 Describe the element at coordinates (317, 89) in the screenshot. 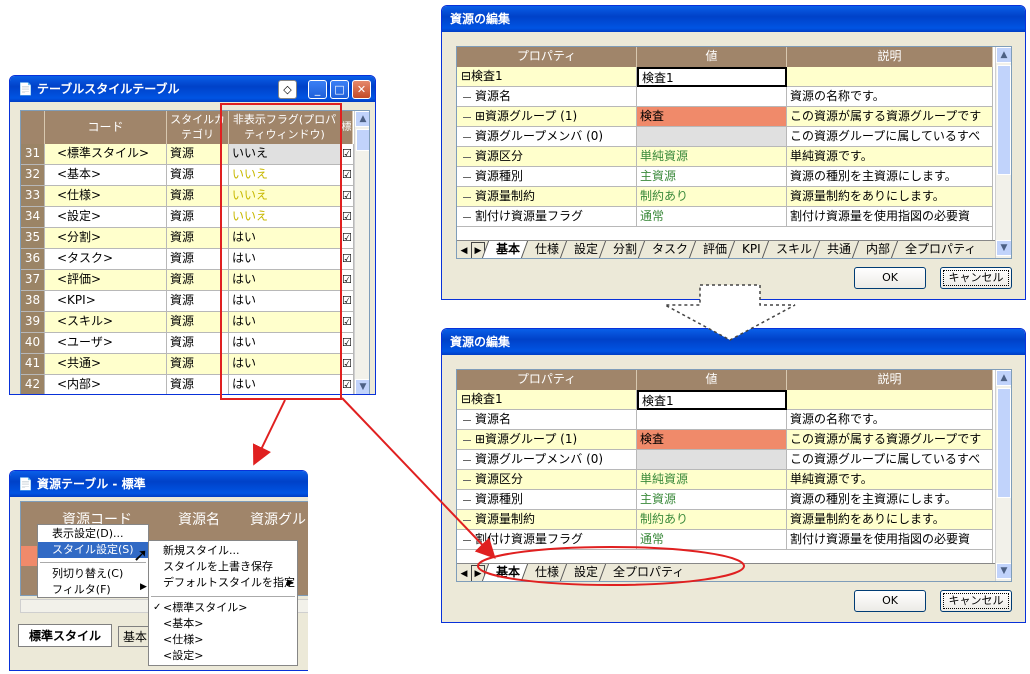

I see `minimize-button: _` at that location.